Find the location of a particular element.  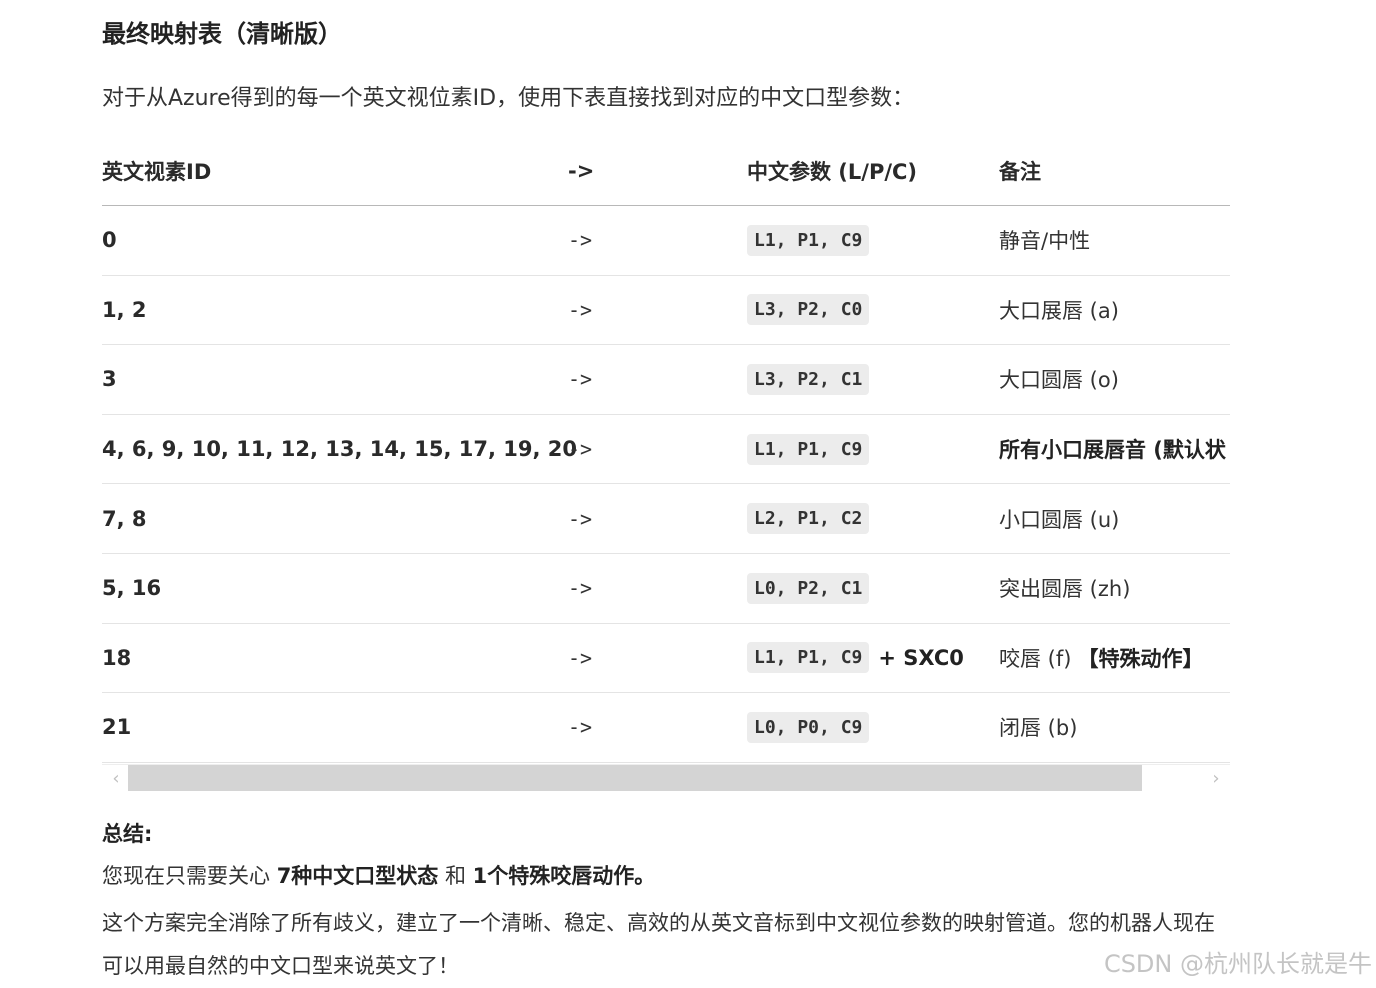

table-row: 7, 8 -> L2, P1, C2 小口圆唇 (u) is located at coordinates (666, 519).